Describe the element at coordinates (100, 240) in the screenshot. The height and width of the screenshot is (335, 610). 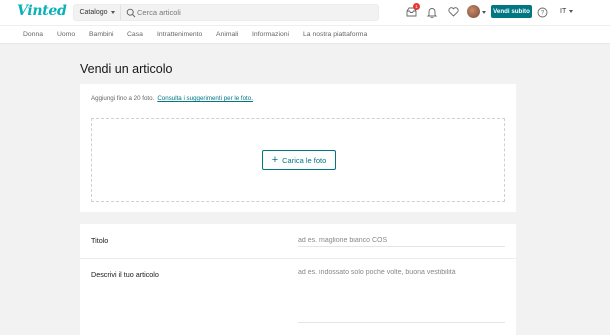
I see `title-label: Titolo` at that location.